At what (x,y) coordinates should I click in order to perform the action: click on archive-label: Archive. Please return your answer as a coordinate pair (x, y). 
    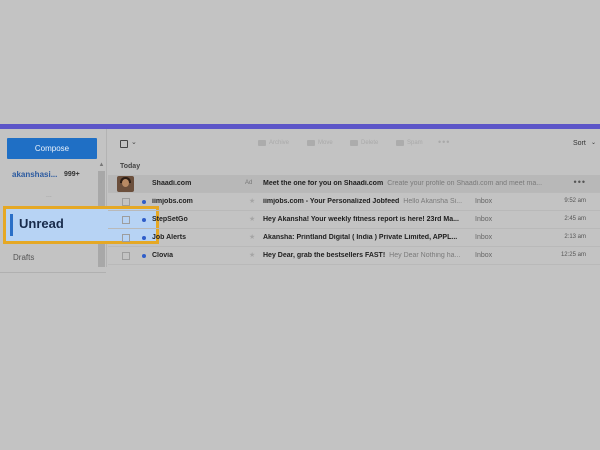
    Looking at the image, I should click on (279, 143).